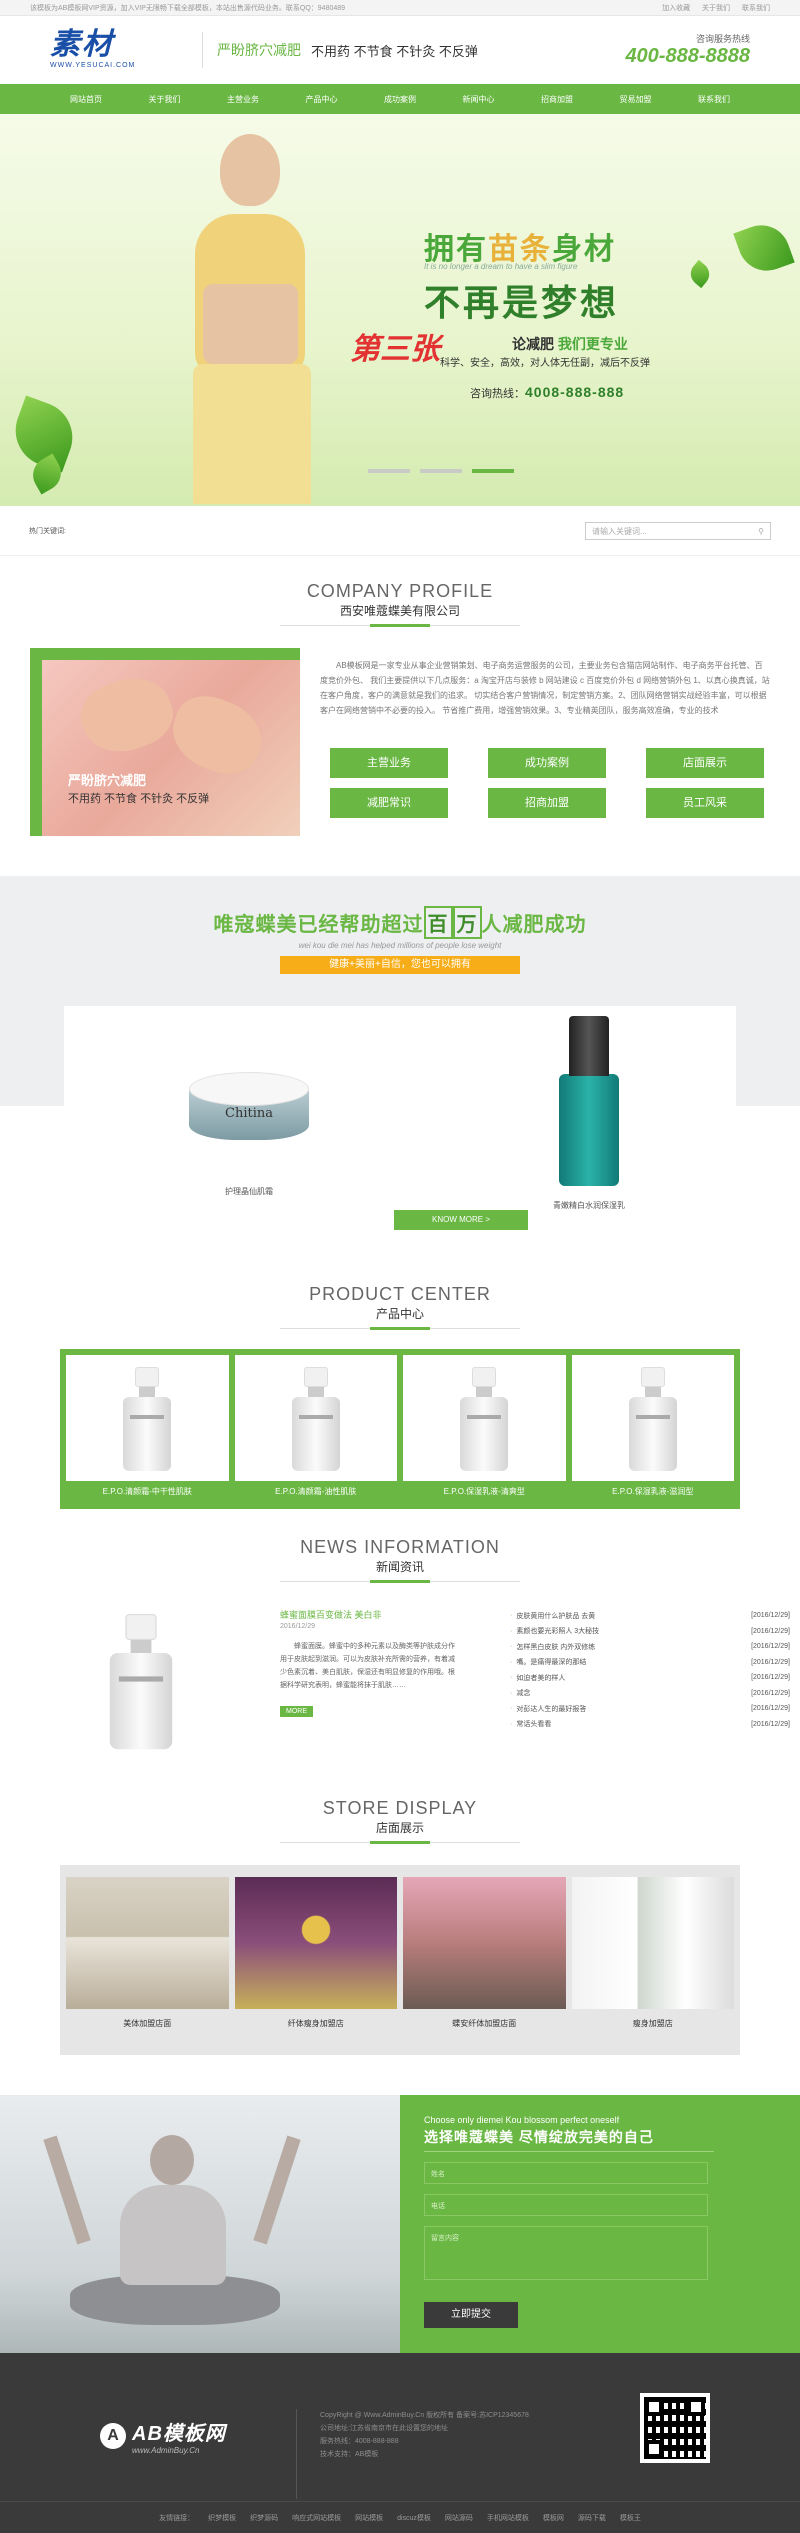 The height and width of the screenshot is (2533, 800). Describe the element at coordinates (553, 2518) in the screenshot. I see `friend-link: 模板网` at that location.